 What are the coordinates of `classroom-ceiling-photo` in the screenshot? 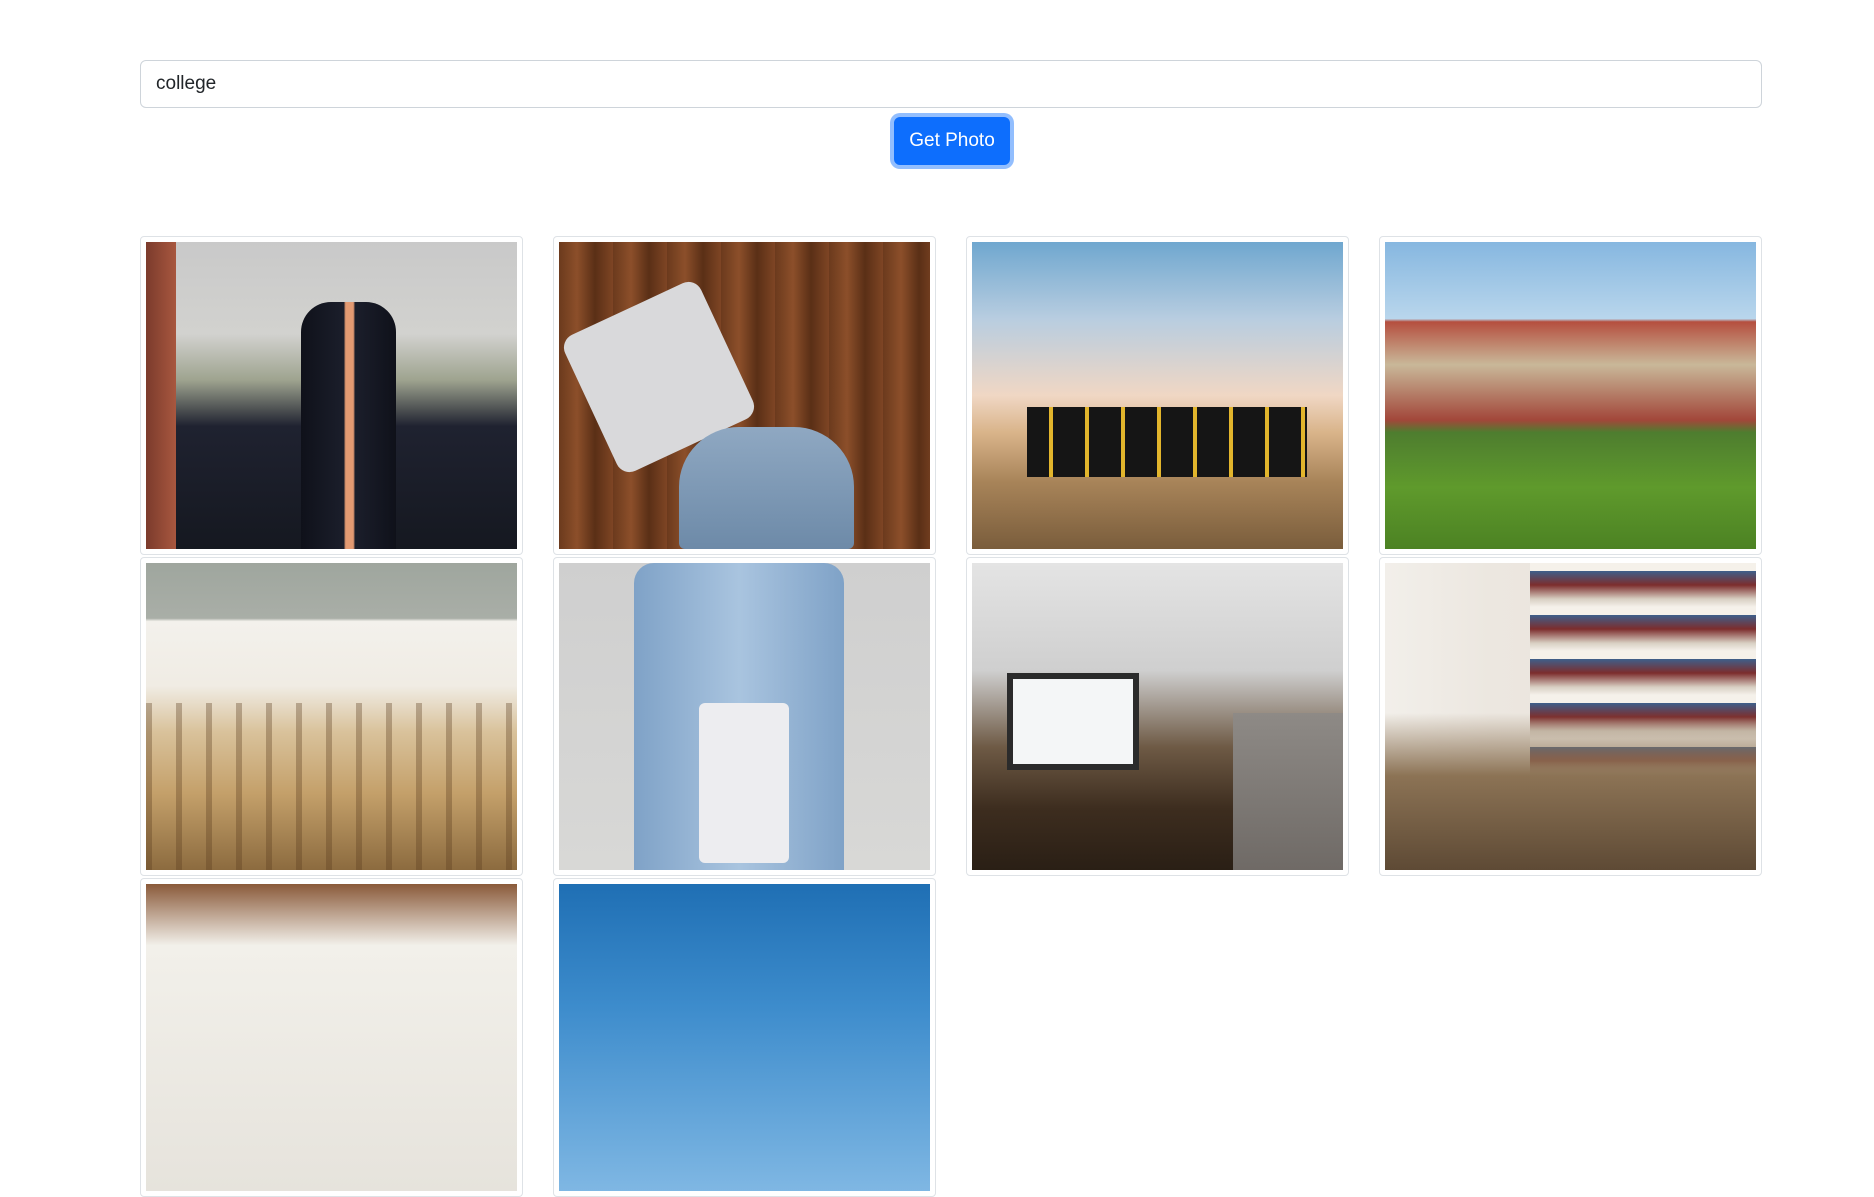 It's located at (331, 1037).